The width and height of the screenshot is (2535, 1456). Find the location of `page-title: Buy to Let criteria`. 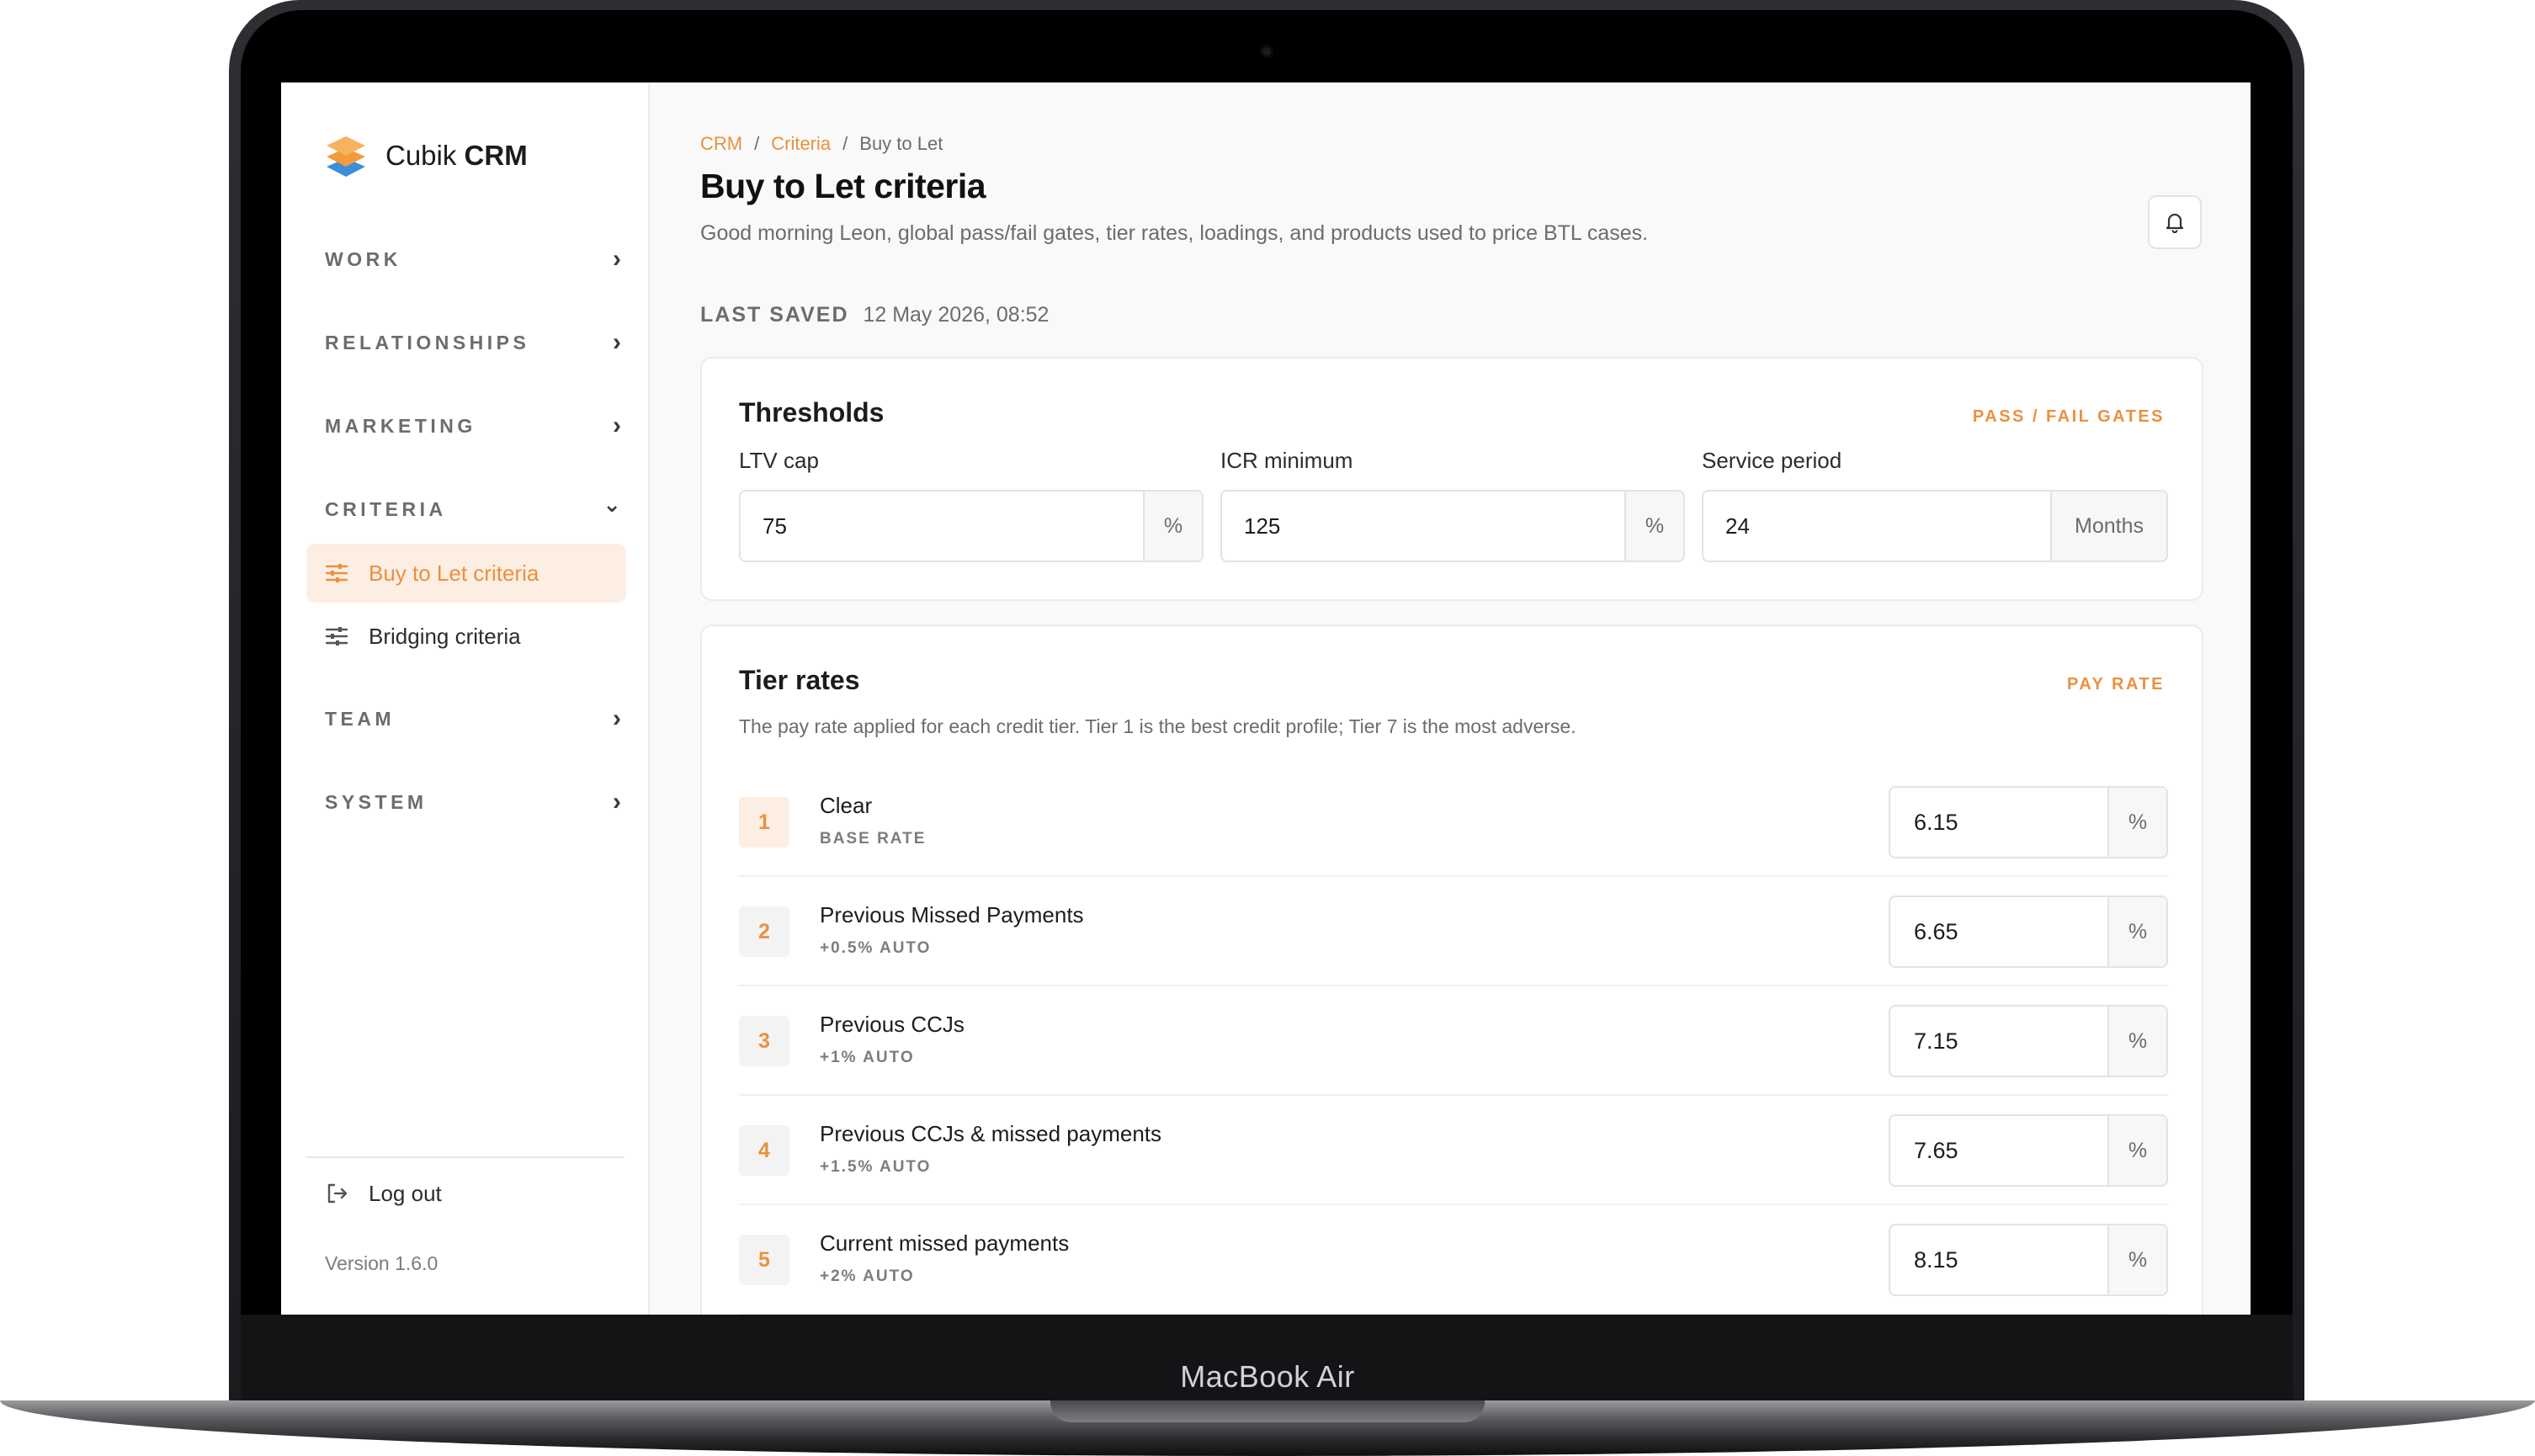

page-title: Buy to Let criteria is located at coordinates (843, 186).